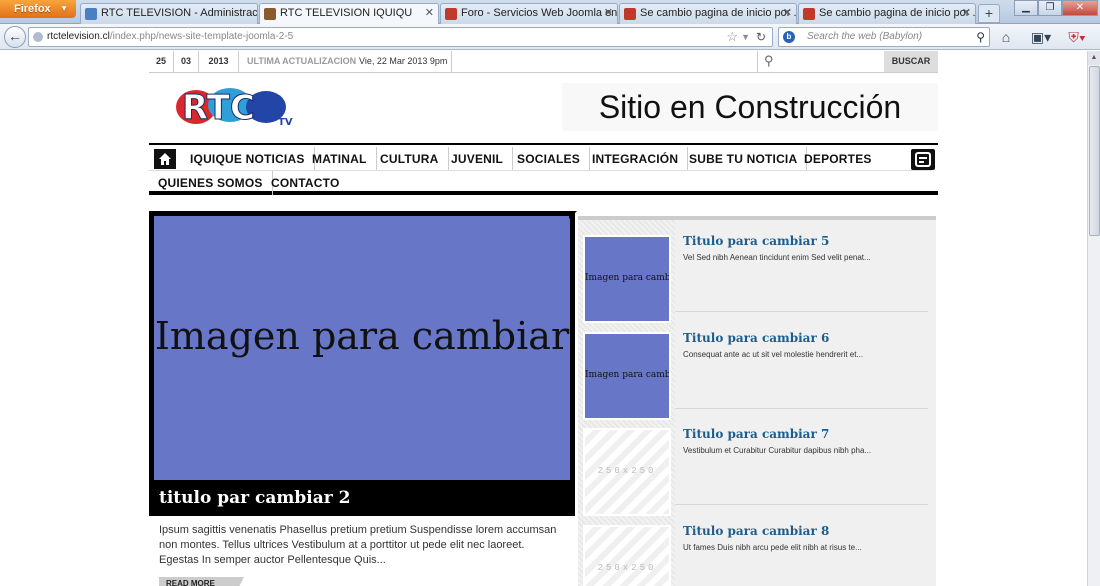  I want to click on new-tab-button: +, so click(989, 13).